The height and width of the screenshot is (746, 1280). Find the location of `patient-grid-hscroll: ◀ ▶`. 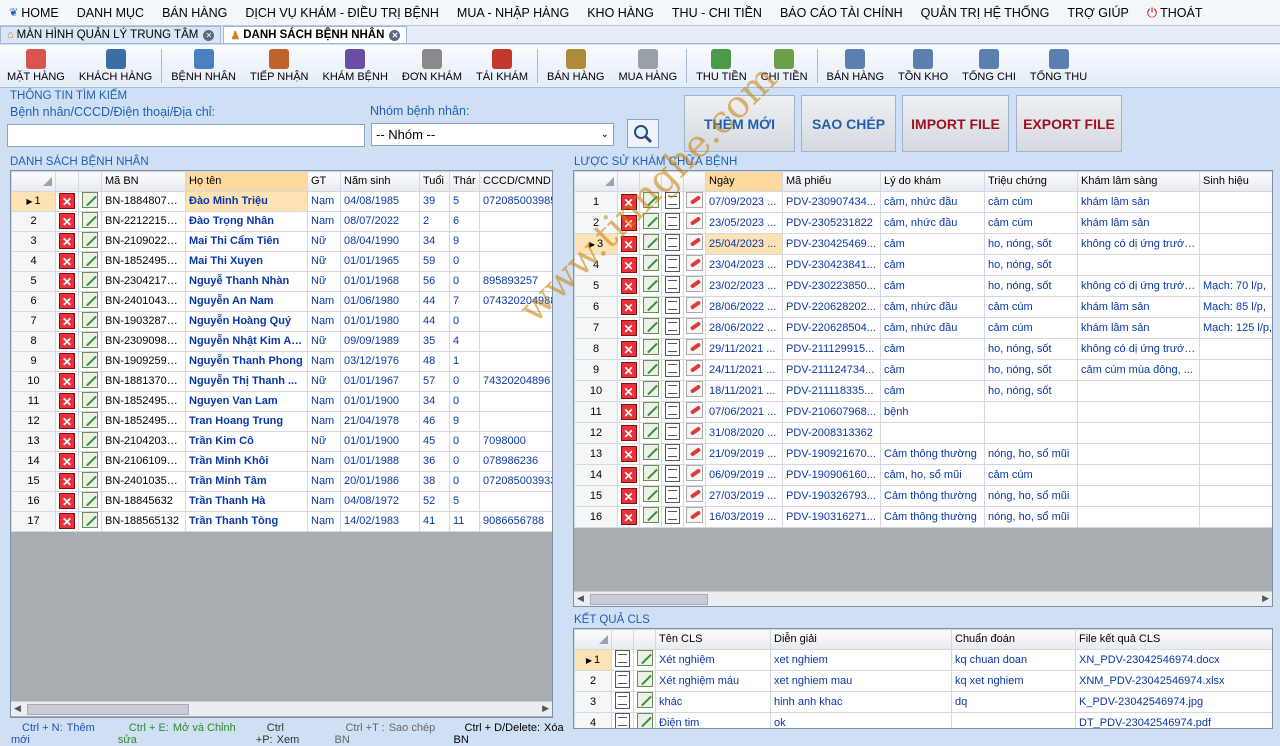

patient-grid-hscroll: ◀ ▶ is located at coordinates (281, 708).